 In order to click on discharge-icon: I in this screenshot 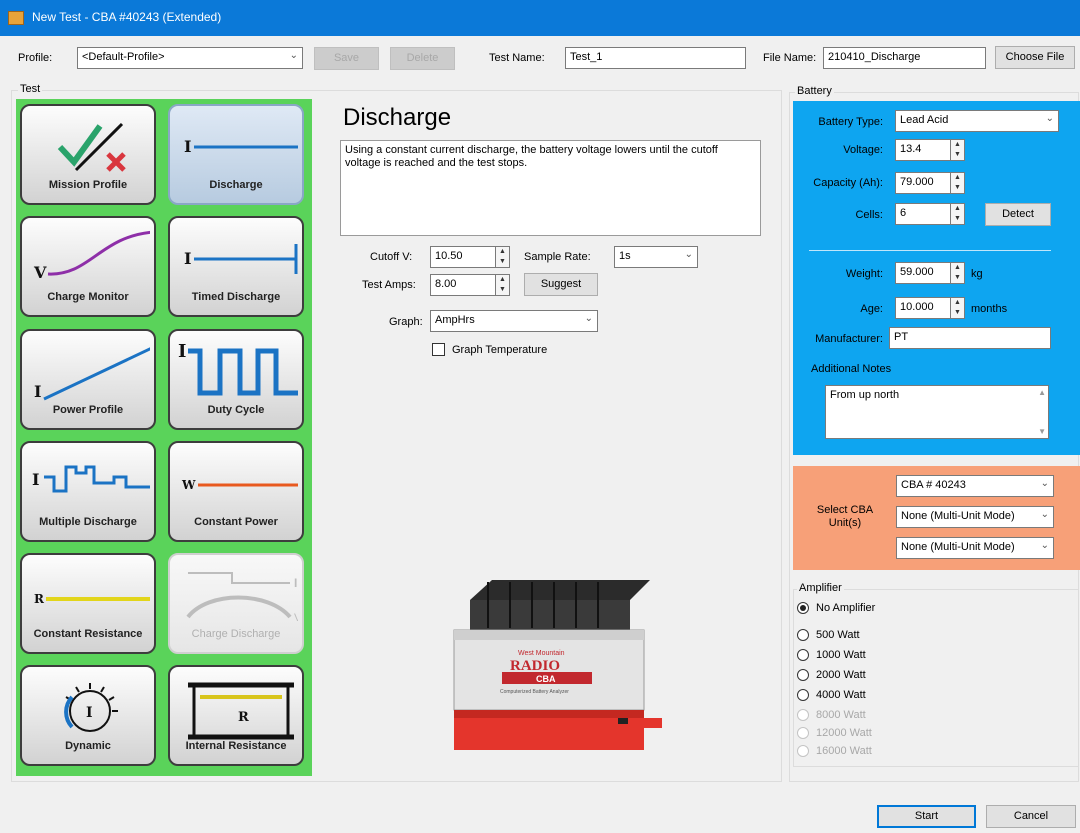, I will do `click(241, 146)`.